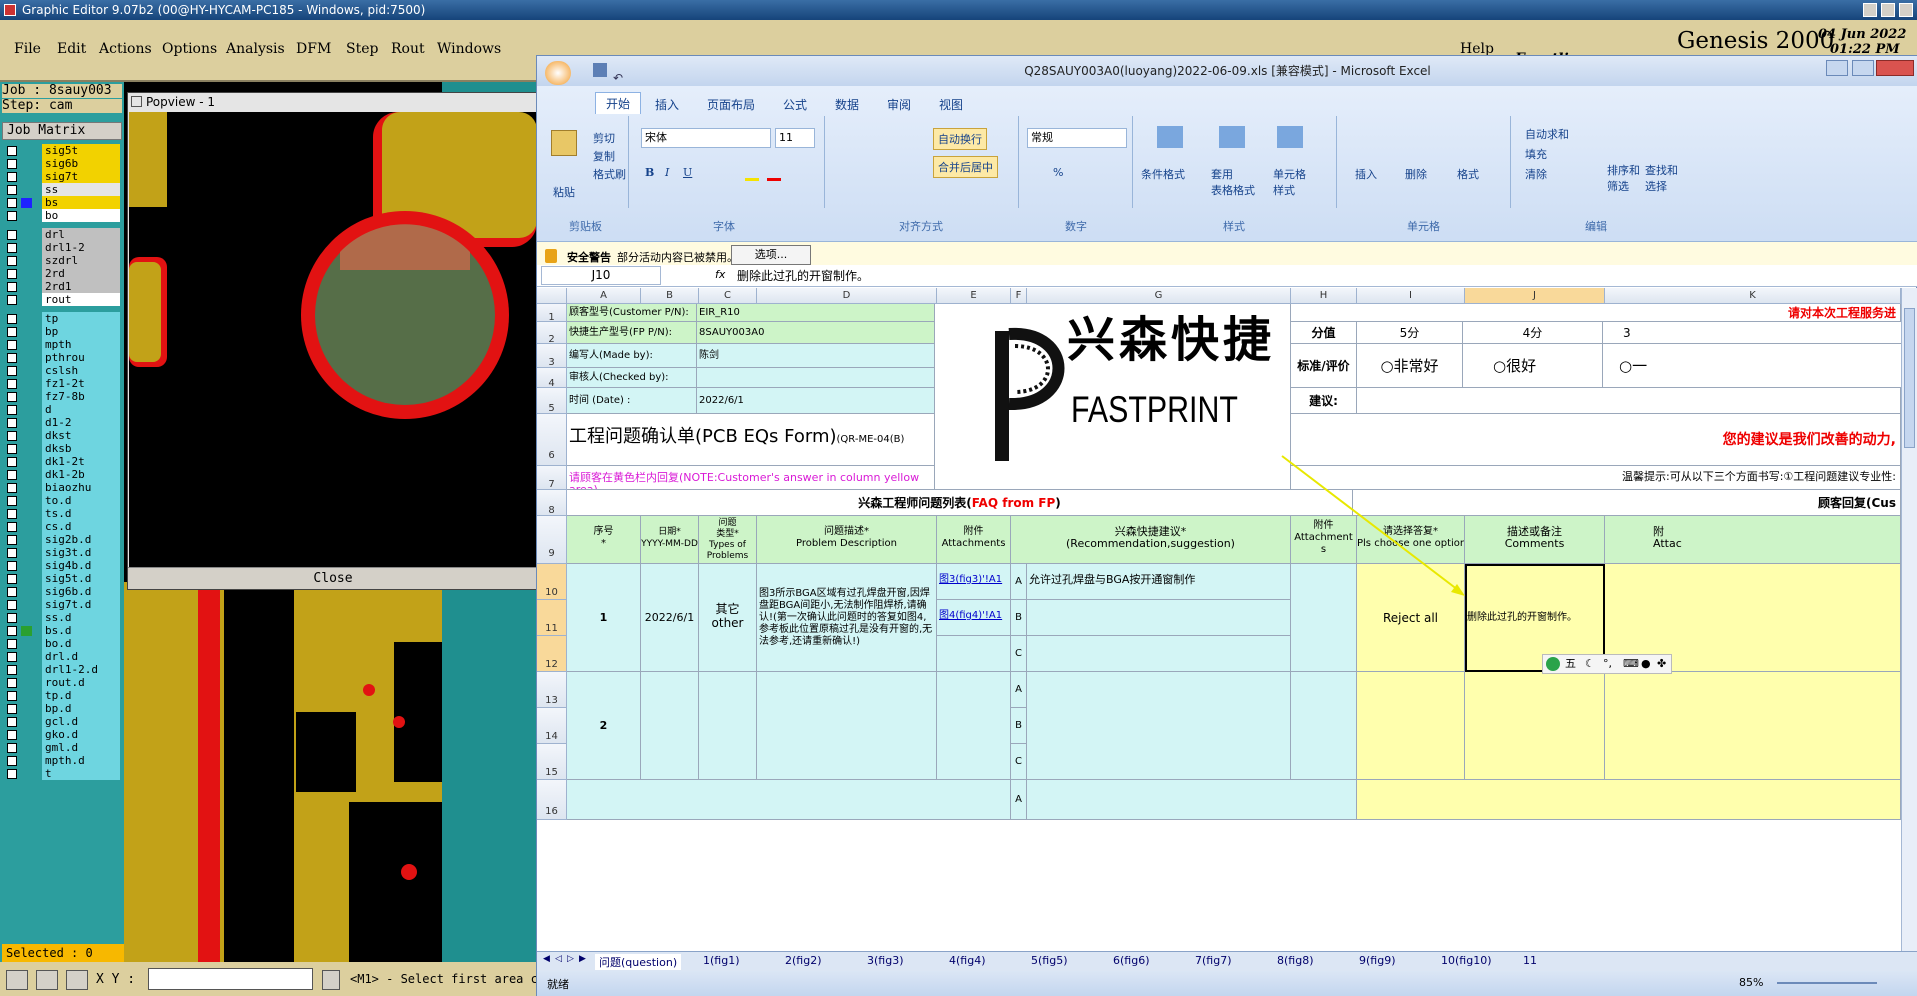 The width and height of the screenshot is (1917, 996). I want to click on layer-row-pthrou: pthrou, so click(63, 358).